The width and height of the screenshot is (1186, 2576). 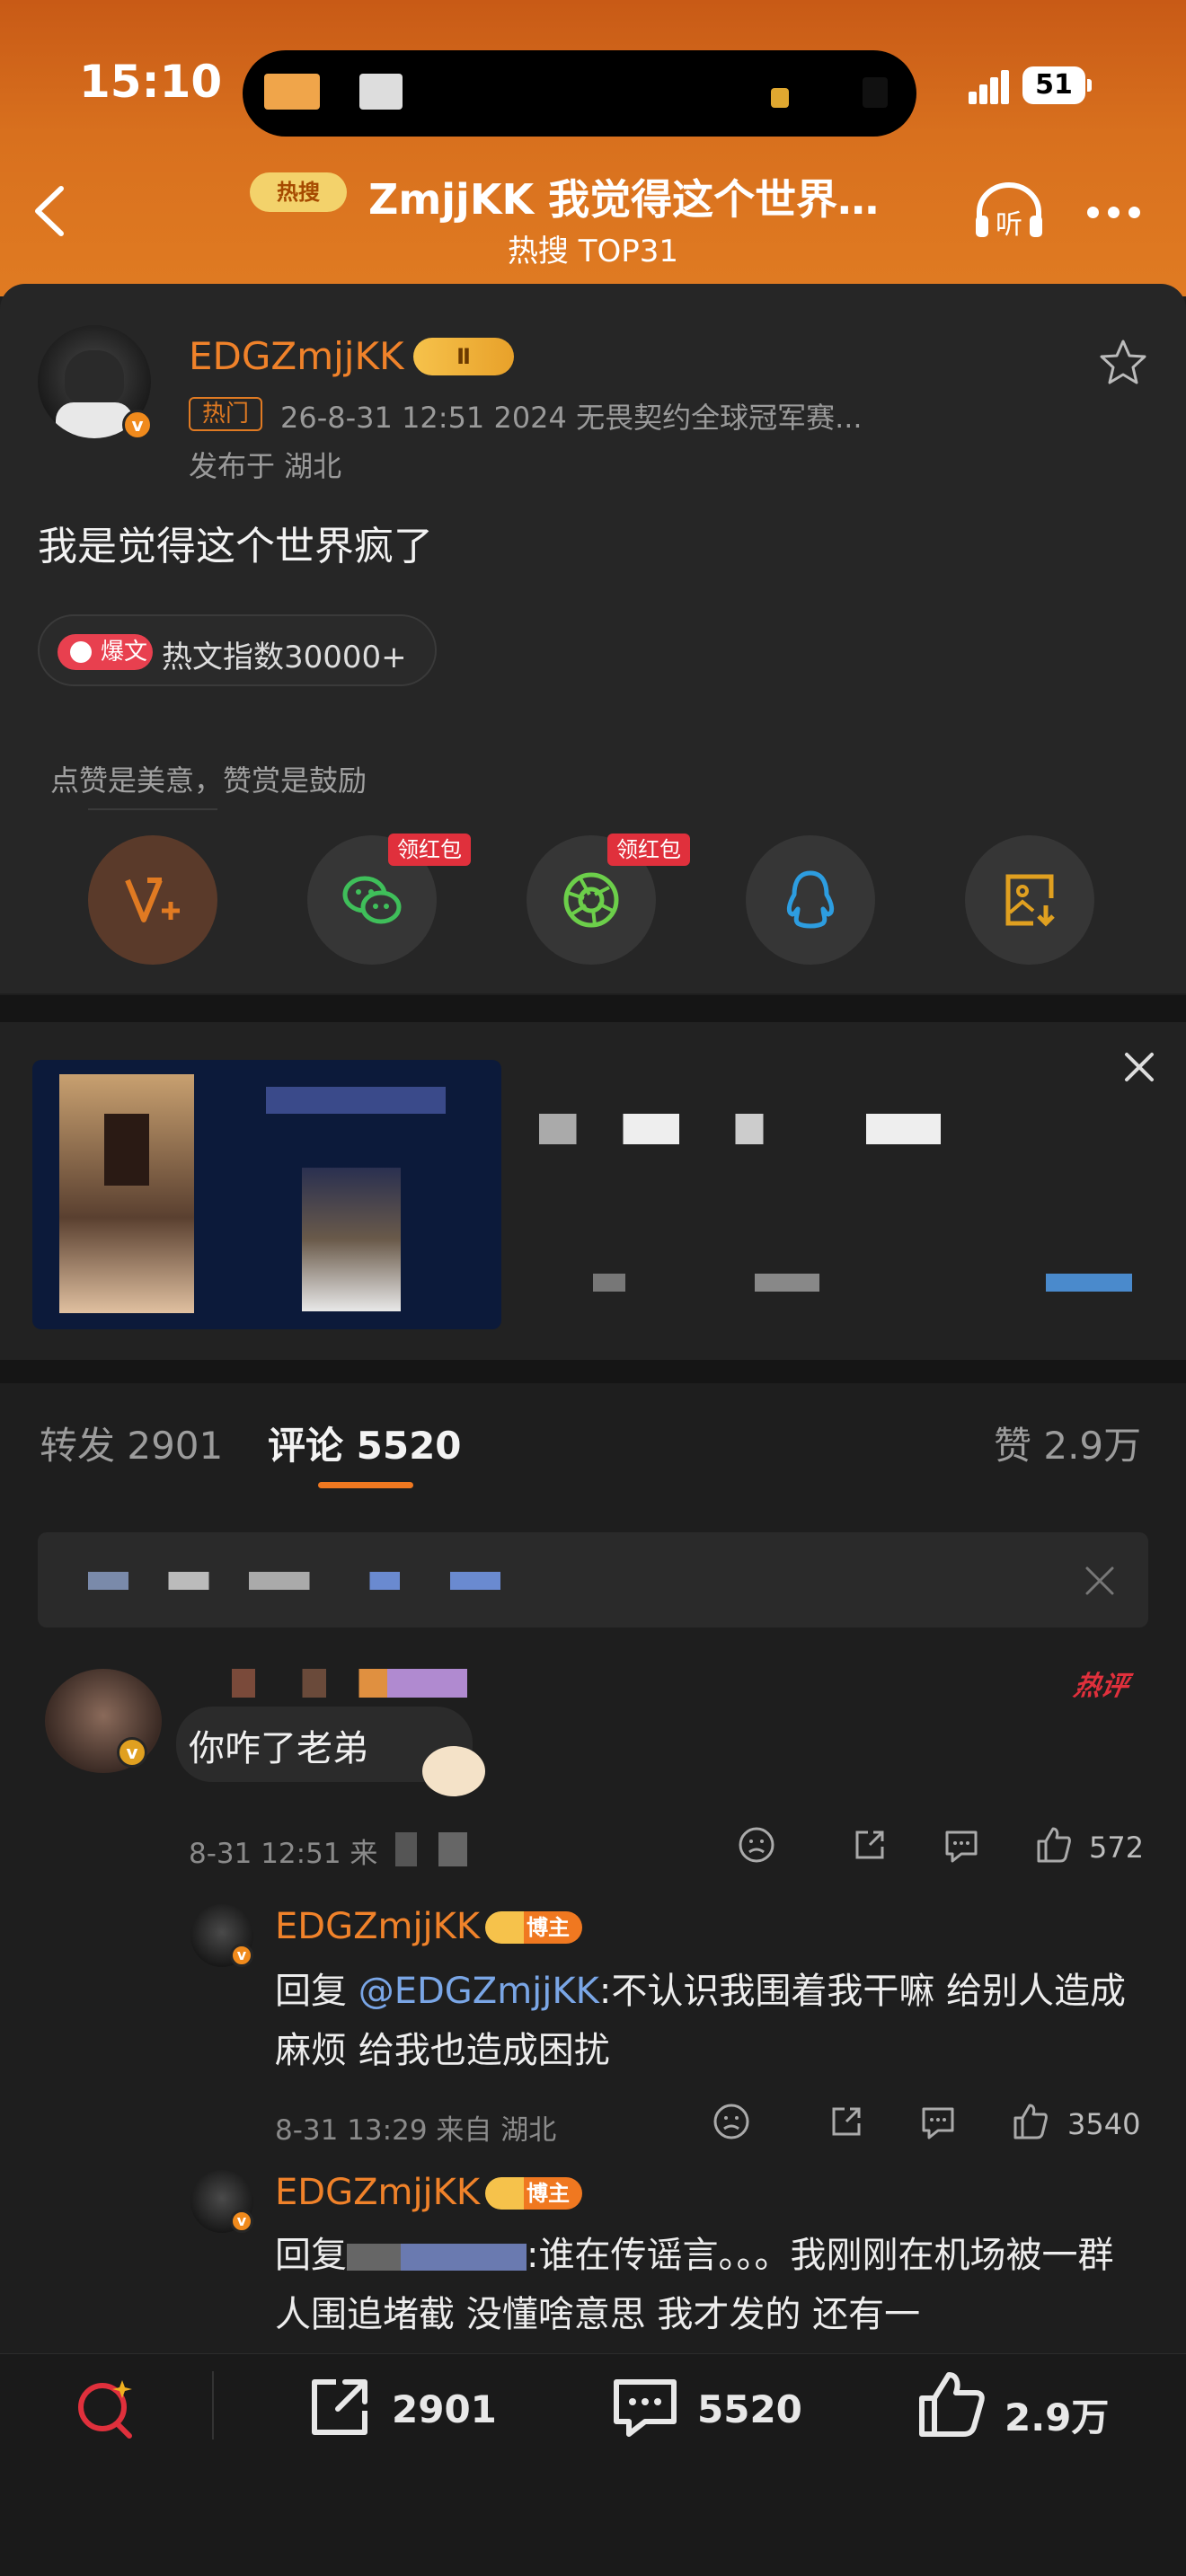 I want to click on section-separator, so click(x=593, y=1008).